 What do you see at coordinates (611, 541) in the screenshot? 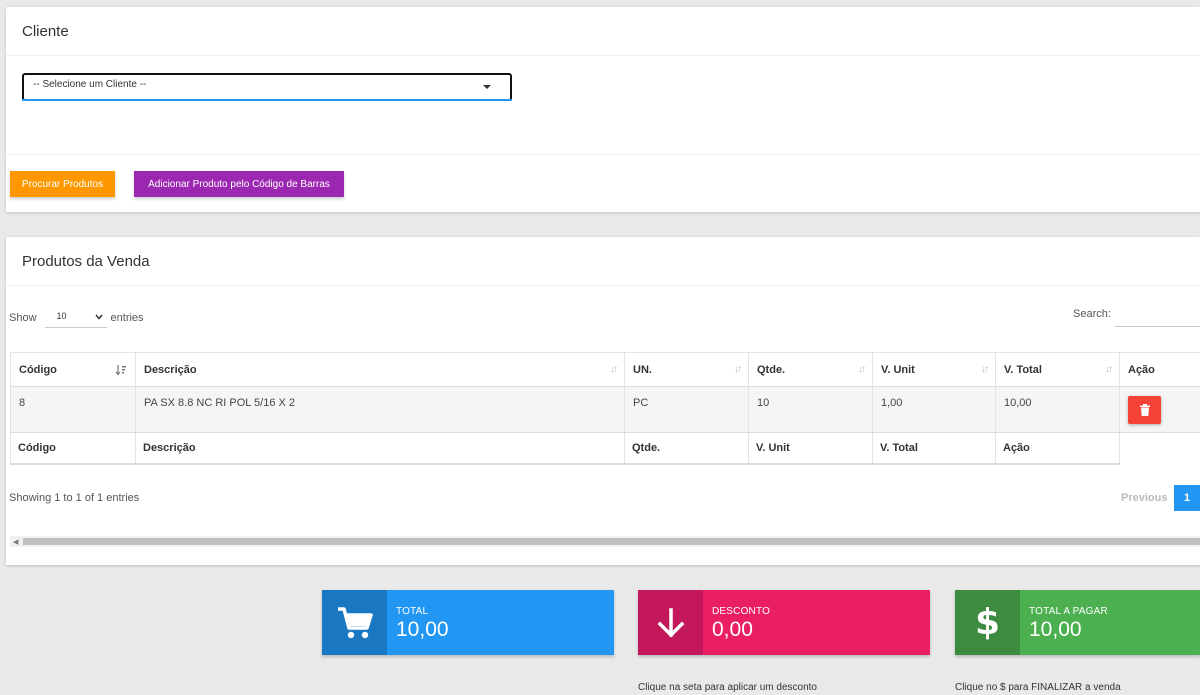
I see `scrollbar-thumb` at bounding box center [611, 541].